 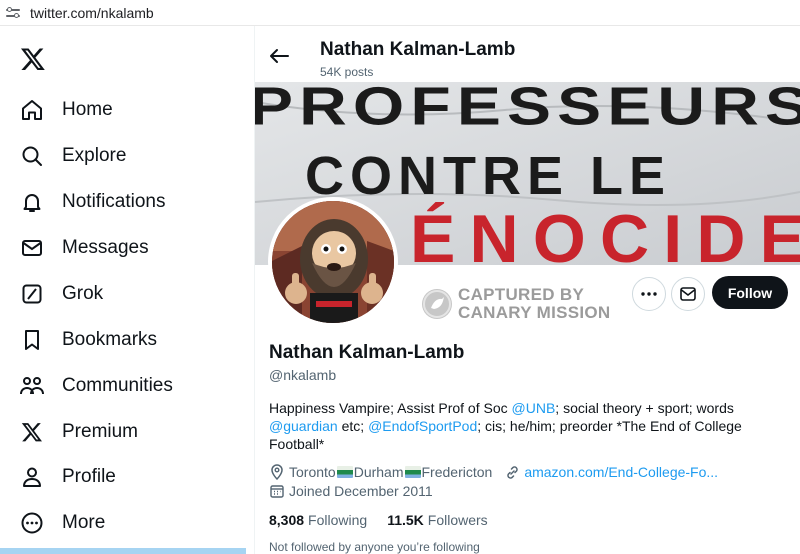 What do you see at coordinates (115, 523) in the screenshot?
I see `nav-more: More` at bounding box center [115, 523].